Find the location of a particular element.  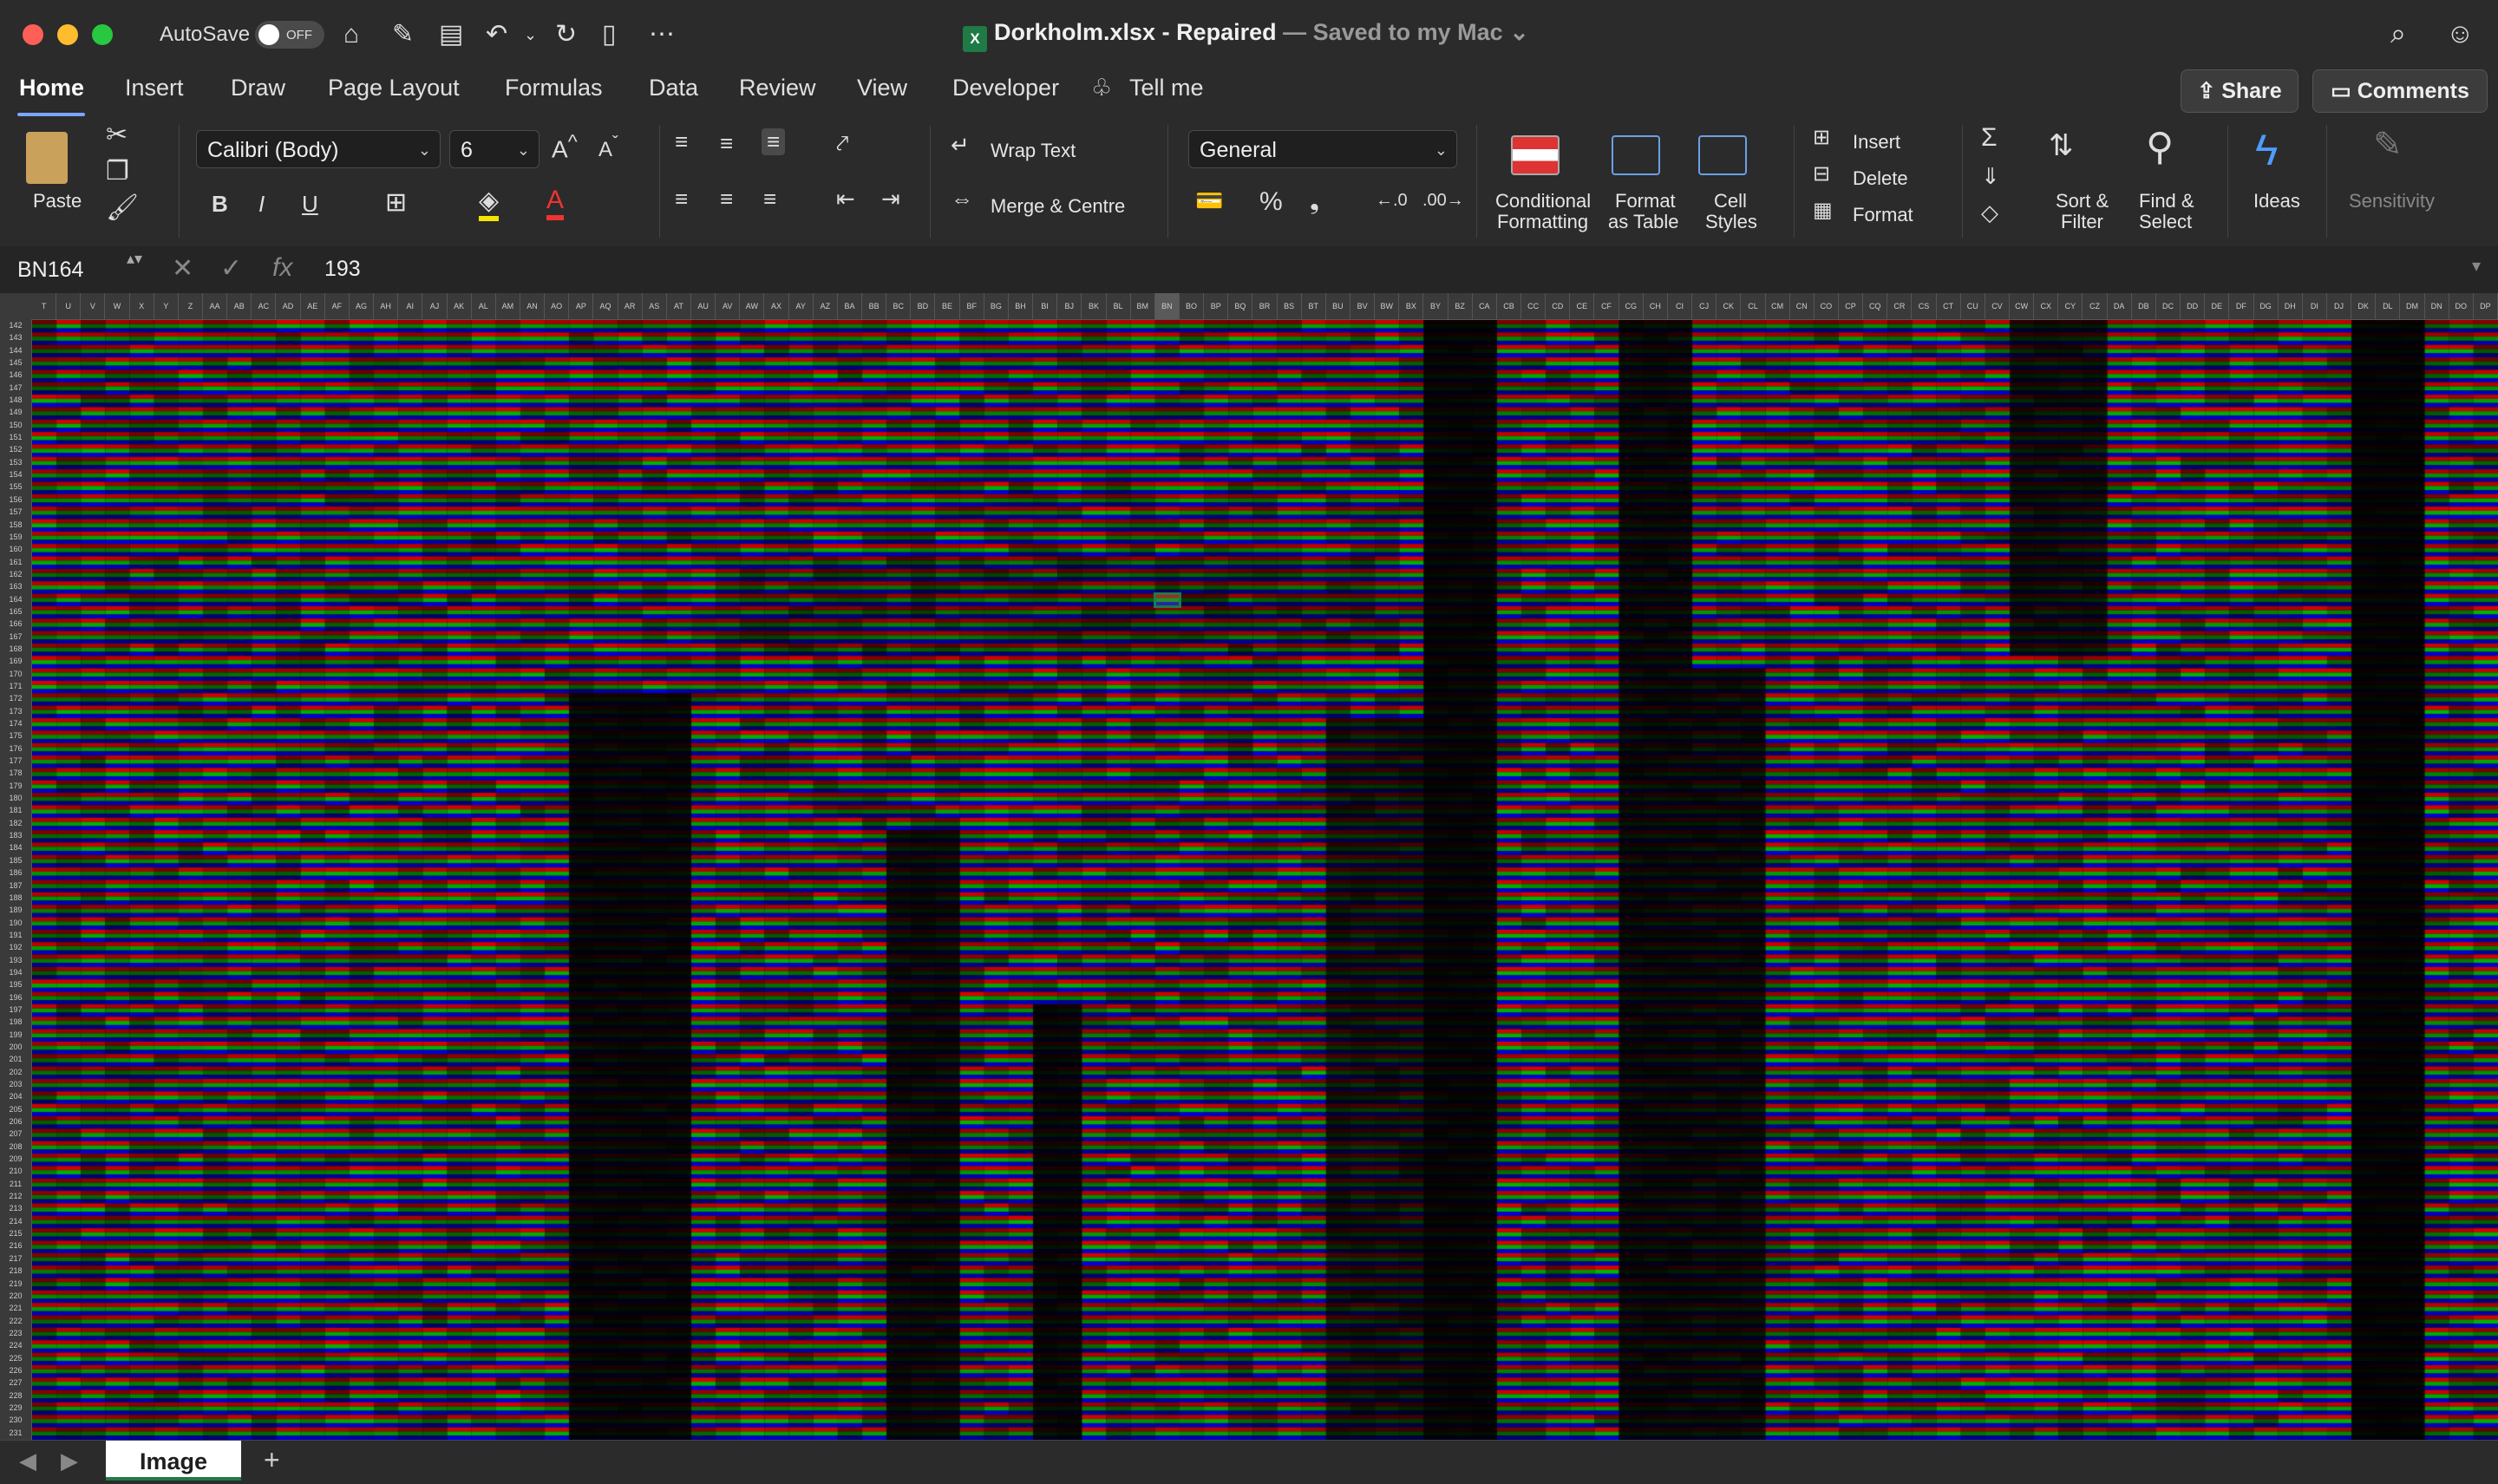

column-header-cm: CM is located at coordinates (1778, 306).